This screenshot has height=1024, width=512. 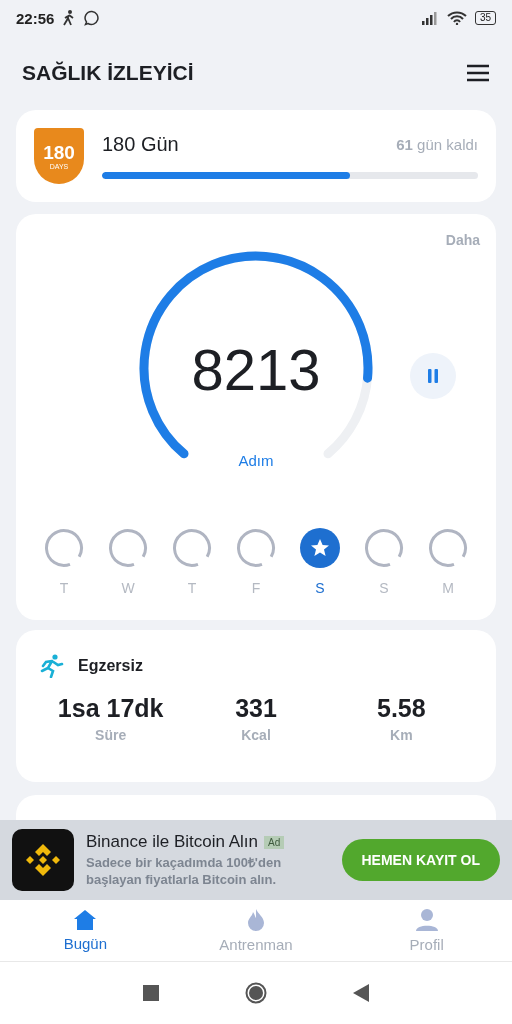 What do you see at coordinates (485, 18) in the screenshot?
I see `battery-indicator: 35` at bounding box center [485, 18].